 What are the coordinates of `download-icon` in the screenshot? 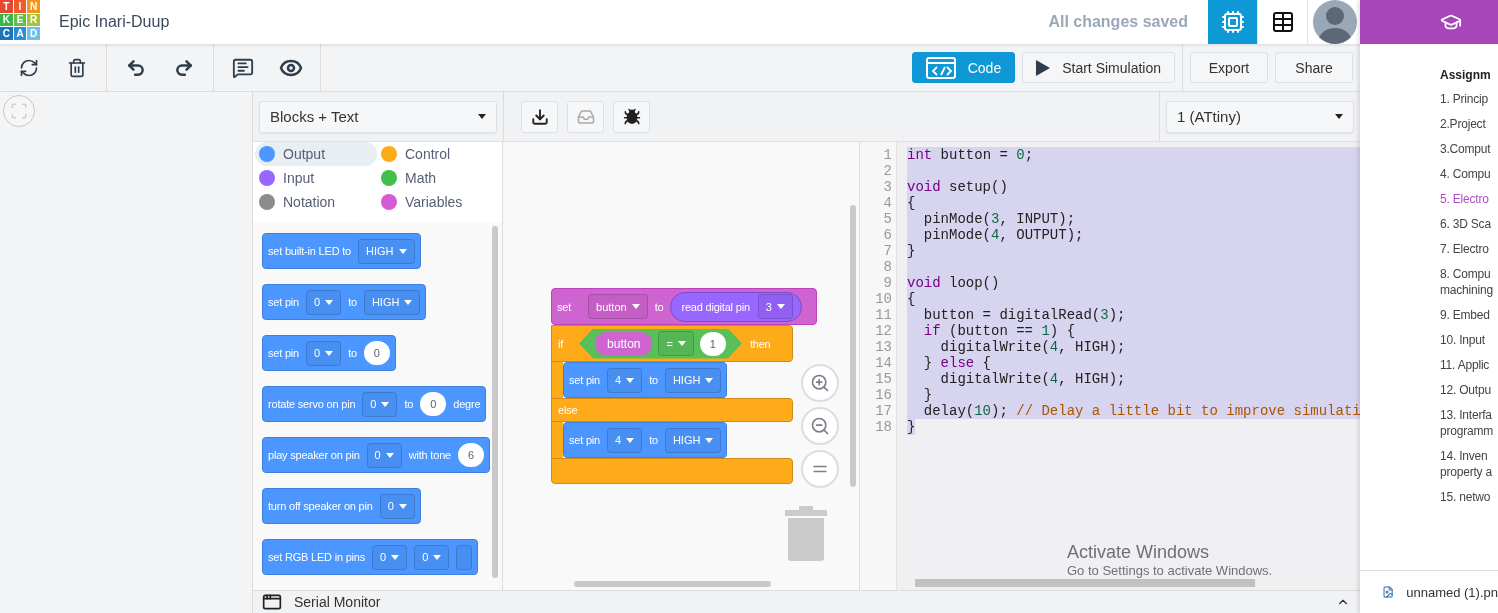 It's located at (539, 116).